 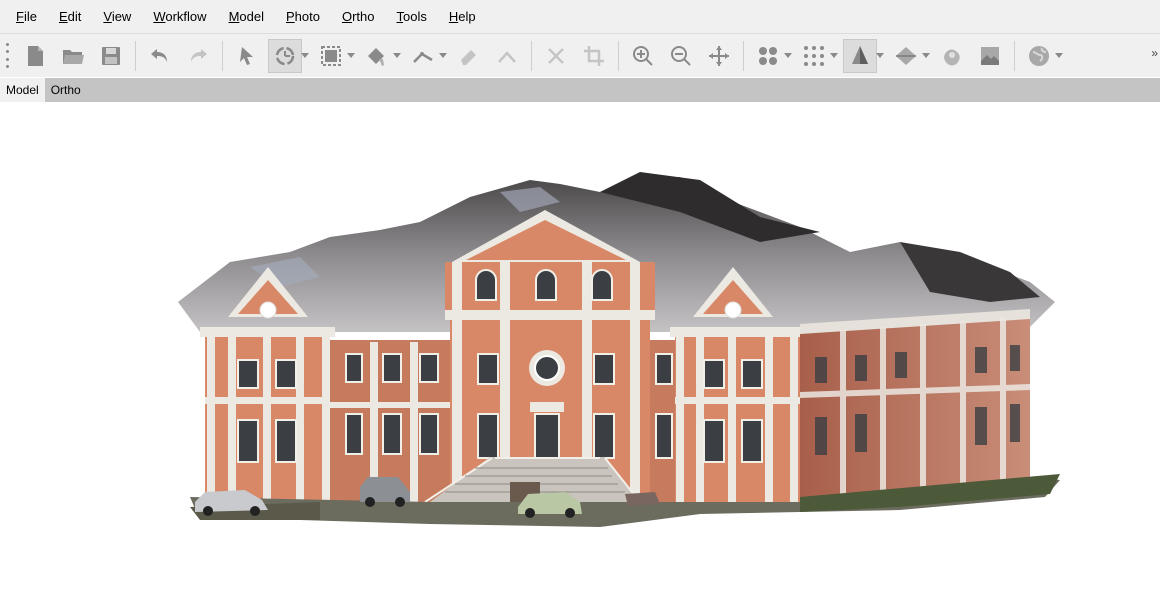 What do you see at coordinates (423, 56) in the screenshot?
I see `ruler-icon` at bounding box center [423, 56].